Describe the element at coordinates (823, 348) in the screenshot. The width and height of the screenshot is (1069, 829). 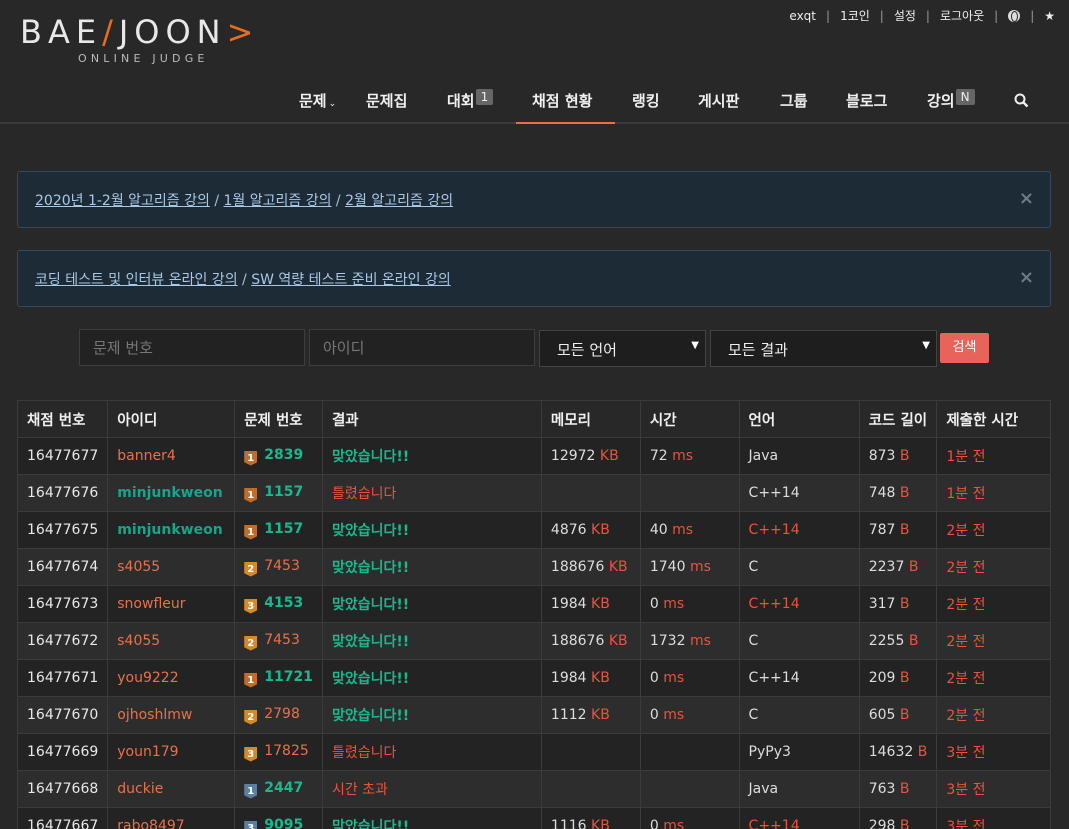
I see `result-select: 모든 결과 ▼` at that location.